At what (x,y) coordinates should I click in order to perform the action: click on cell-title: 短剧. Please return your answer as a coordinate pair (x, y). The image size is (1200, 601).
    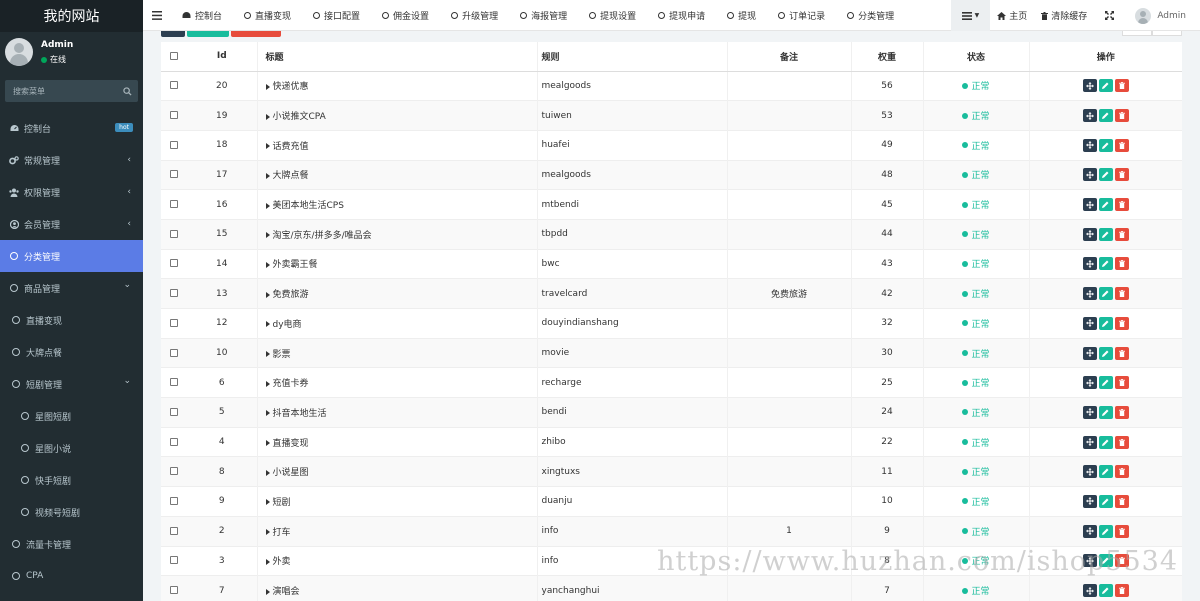
    Looking at the image, I should click on (397, 501).